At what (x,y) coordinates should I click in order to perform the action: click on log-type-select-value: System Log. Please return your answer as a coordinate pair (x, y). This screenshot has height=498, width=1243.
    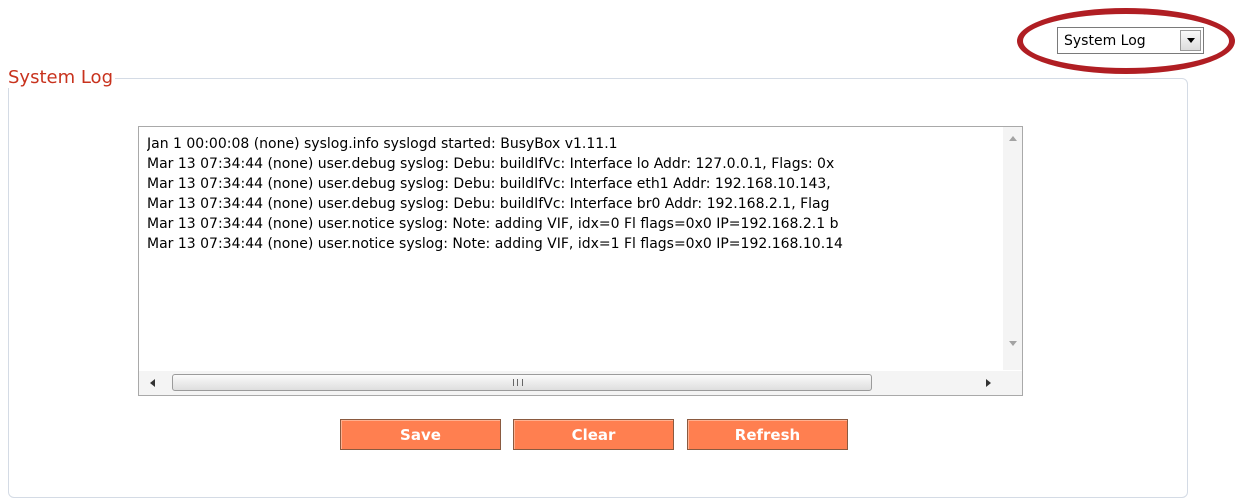
    Looking at the image, I should click on (1105, 40).